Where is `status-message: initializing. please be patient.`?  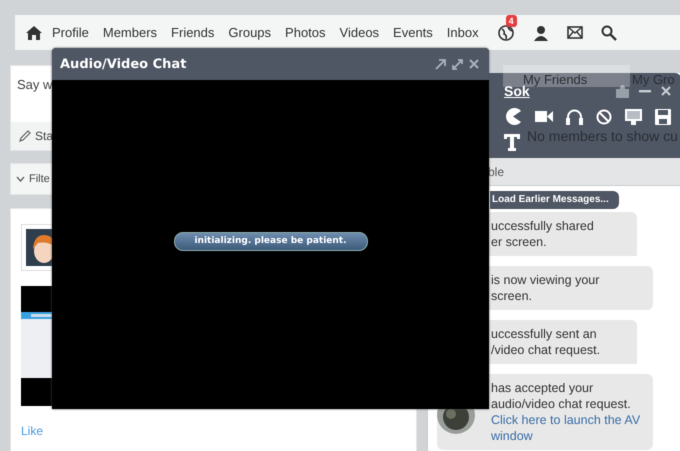 status-message: initializing. please be patient. is located at coordinates (271, 241).